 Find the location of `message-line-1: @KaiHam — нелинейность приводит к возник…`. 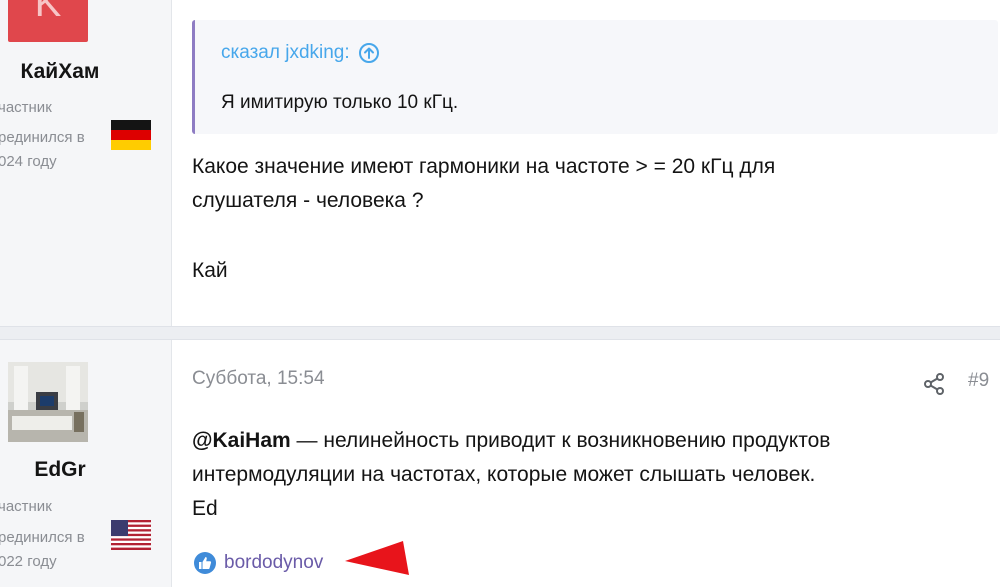

message-line-1: @KaiHam — нелинейность приводит к возник… is located at coordinates (511, 441).